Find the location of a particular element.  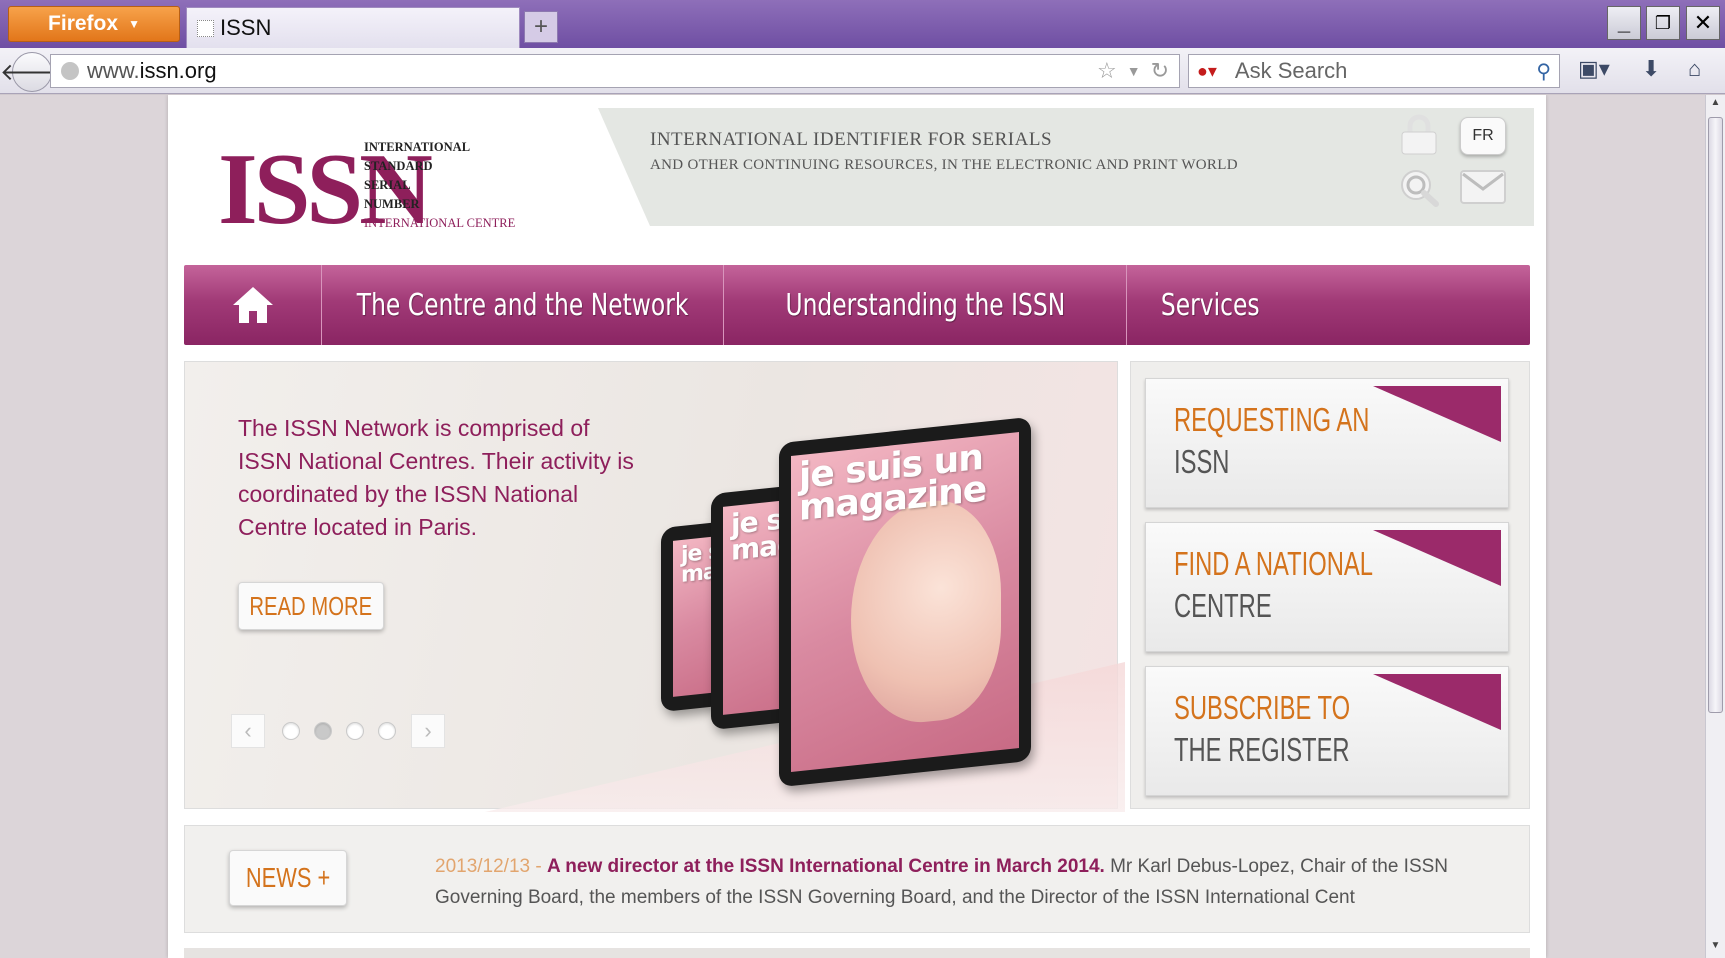

tile-title: FIND A NATIONAL is located at coordinates (1273, 563).